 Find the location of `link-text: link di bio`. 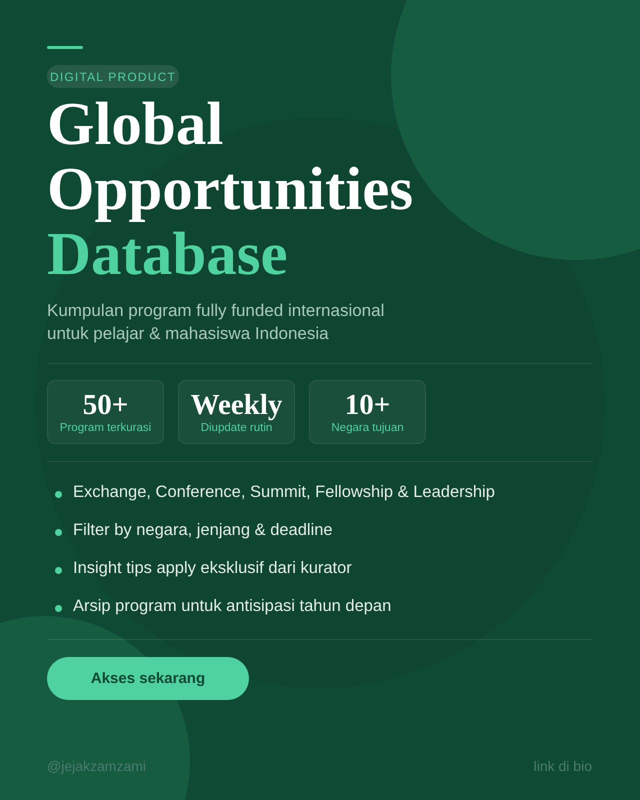

link-text: link di bio is located at coordinates (563, 766).